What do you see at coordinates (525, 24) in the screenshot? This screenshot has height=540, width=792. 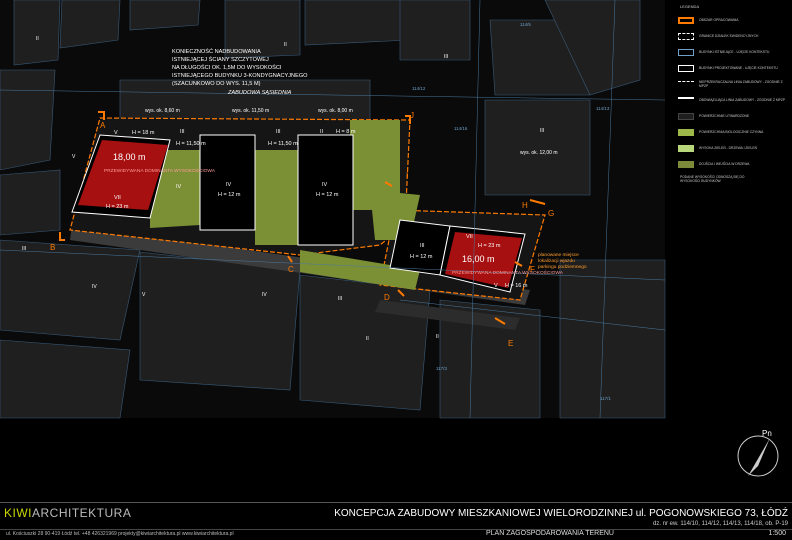 I see `parcel-number-6: 114/5` at bounding box center [525, 24].